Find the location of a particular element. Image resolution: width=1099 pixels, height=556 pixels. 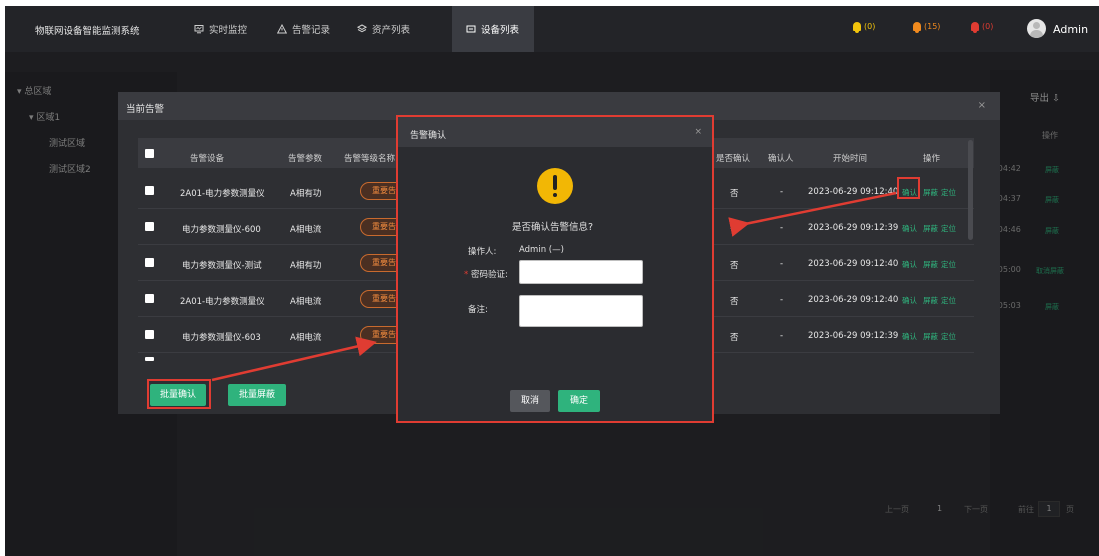

batch-mask-button: 批量屏蔽 is located at coordinates (257, 395).